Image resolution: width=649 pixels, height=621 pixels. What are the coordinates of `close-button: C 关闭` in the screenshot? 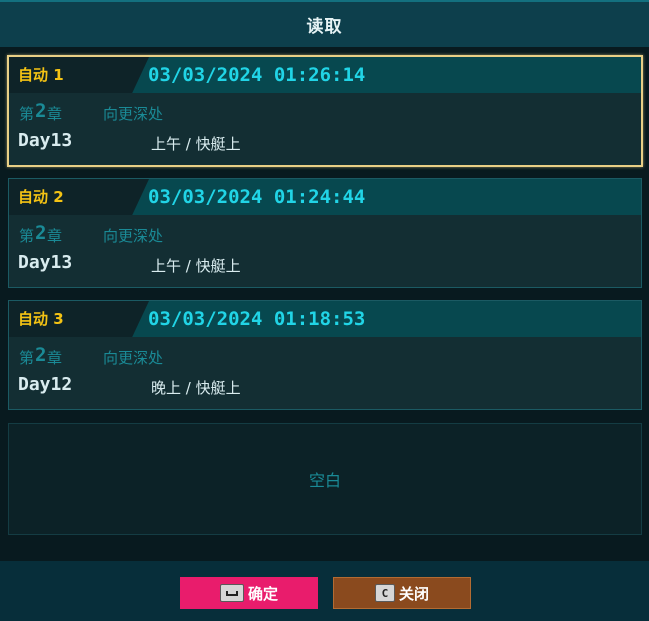 It's located at (402, 593).